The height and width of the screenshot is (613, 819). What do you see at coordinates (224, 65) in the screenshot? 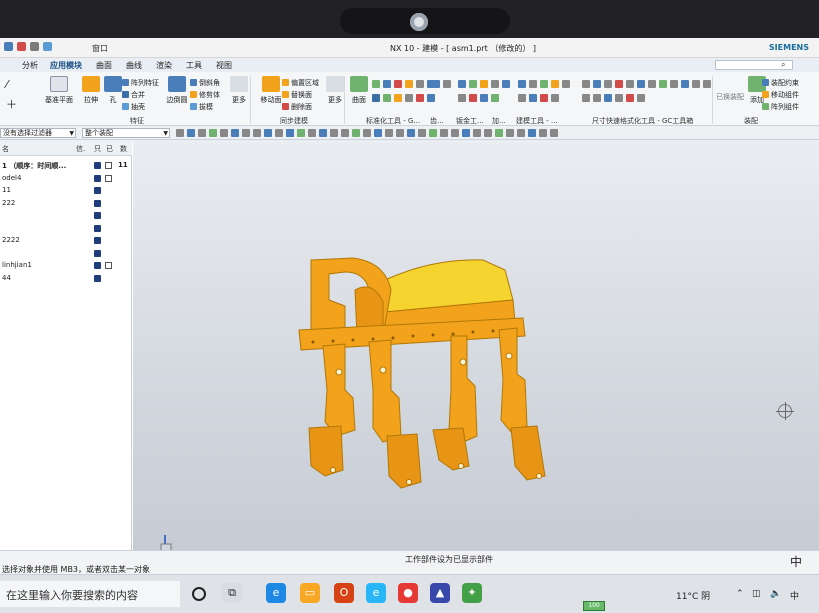
I see `menu-view: 视图` at bounding box center [224, 65].